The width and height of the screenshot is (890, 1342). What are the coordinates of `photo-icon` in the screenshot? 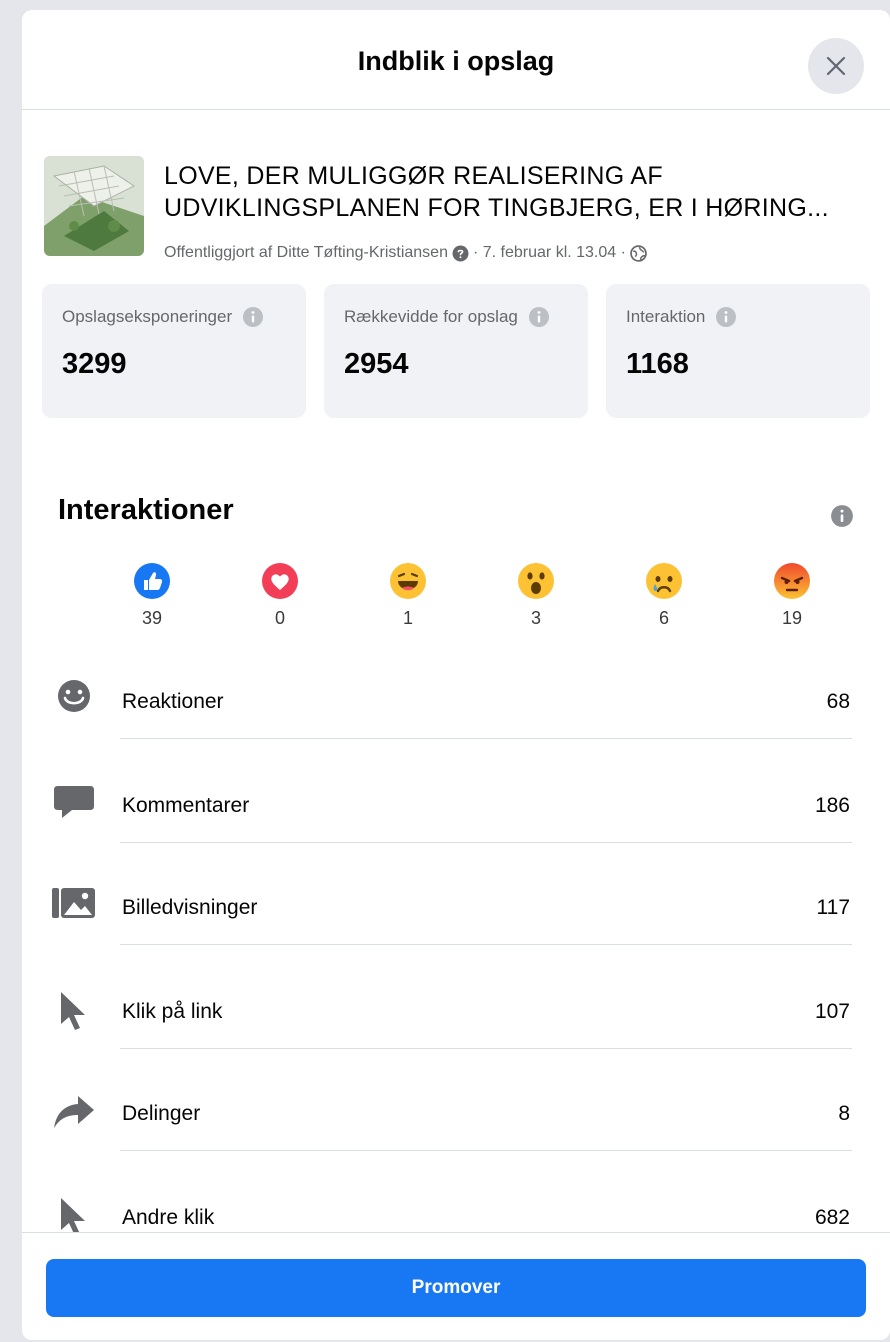 It's located at (73, 903).